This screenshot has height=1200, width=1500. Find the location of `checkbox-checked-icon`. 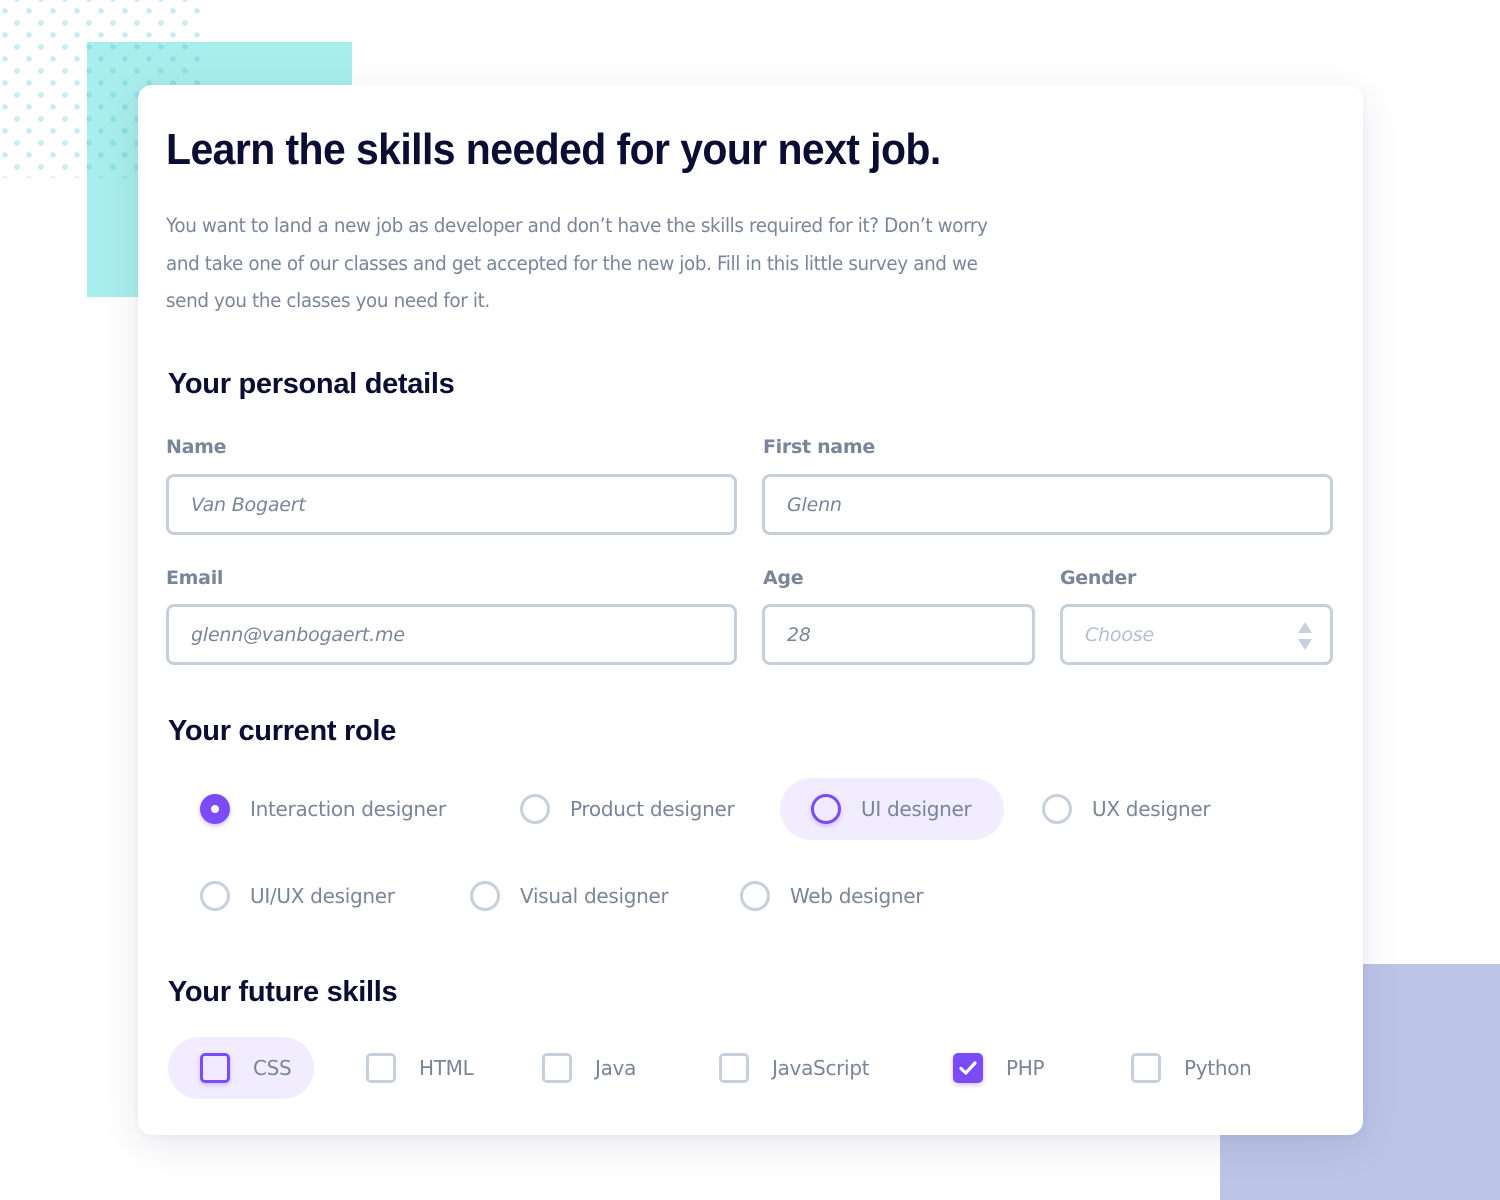

checkbox-checked-icon is located at coordinates (968, 1068).